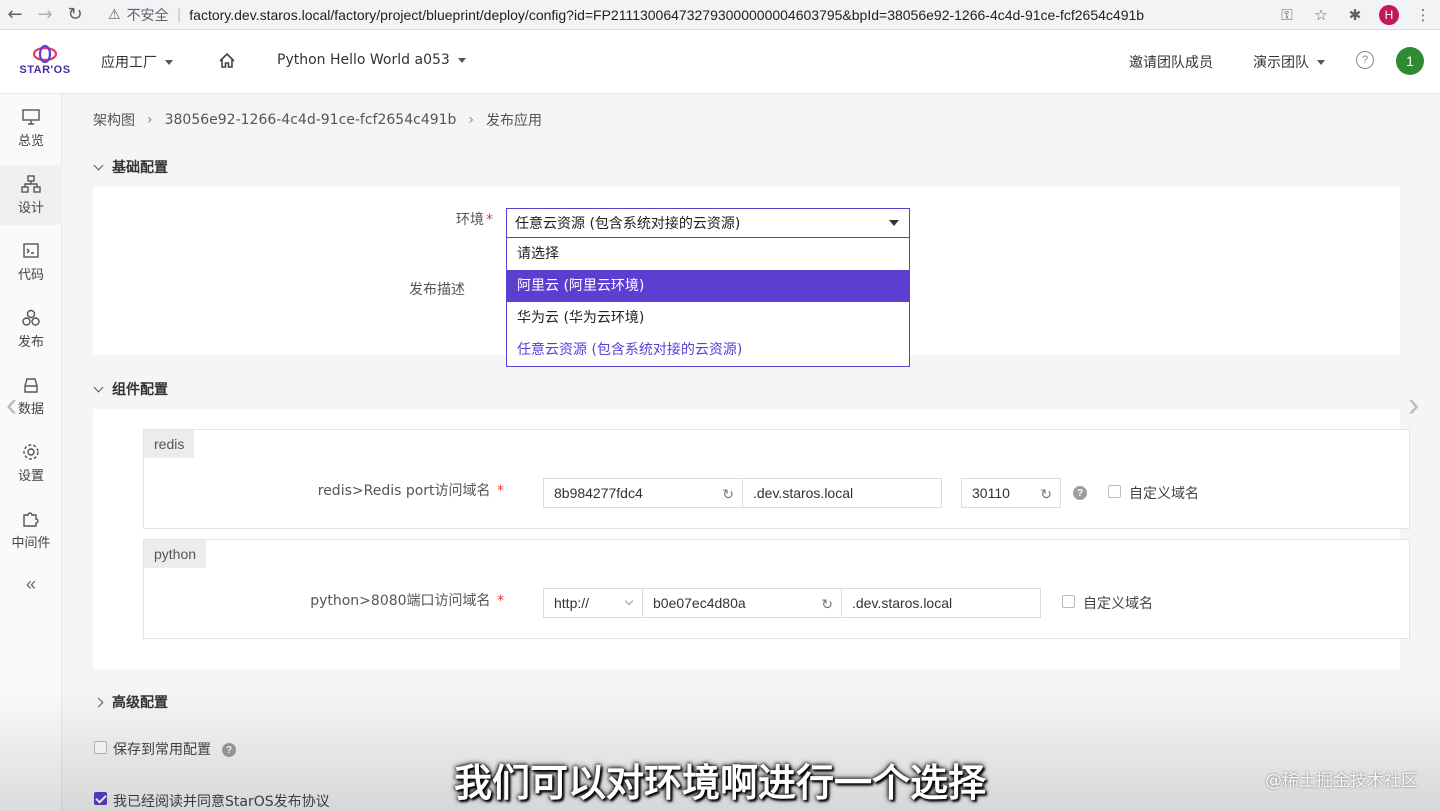 The image size is (1440, 811). I want to click on star-icon: ☆, so click(1321, 15).